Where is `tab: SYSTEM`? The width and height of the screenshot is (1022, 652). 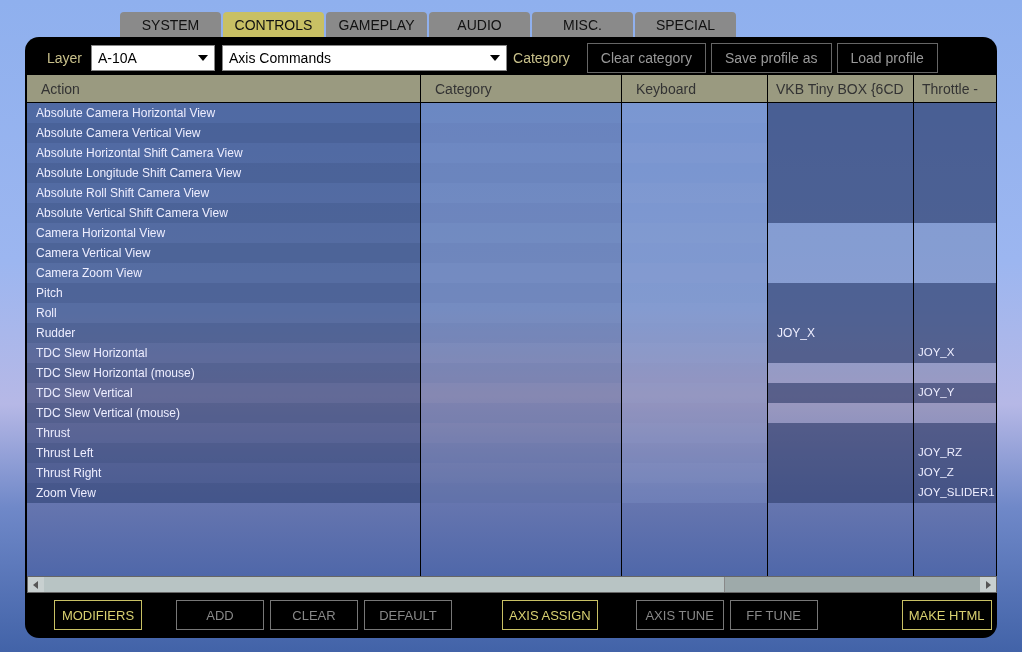 tab: SYSTEM is located at coordinates (170, 24).